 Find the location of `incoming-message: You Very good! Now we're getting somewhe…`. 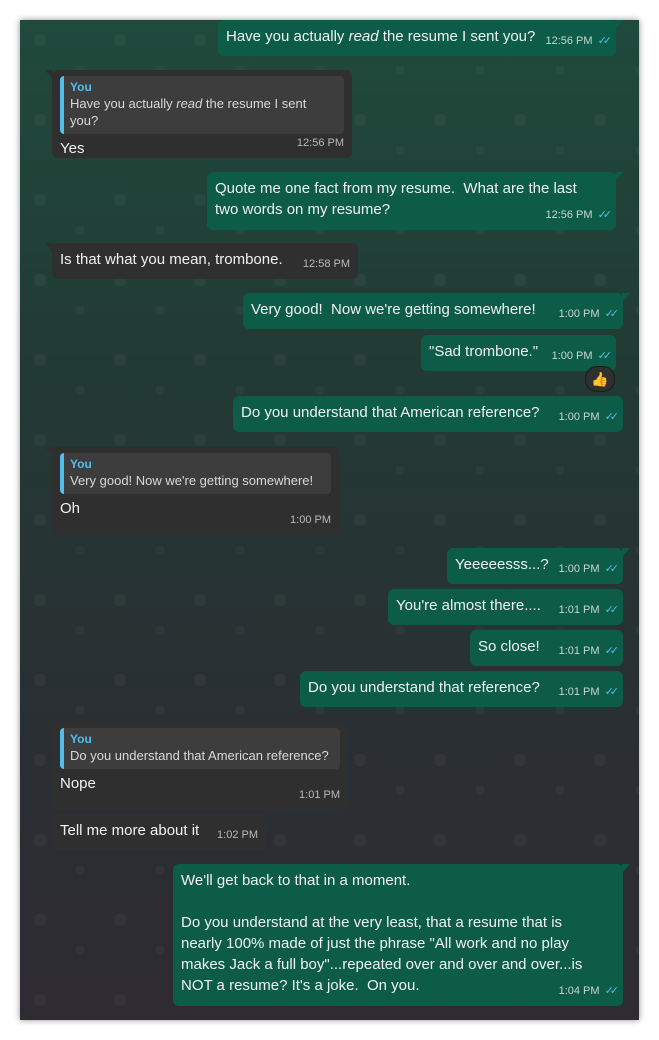

incoming-message: You Very good! Now we're getting somewhe… is located at coordinates (192, 491).